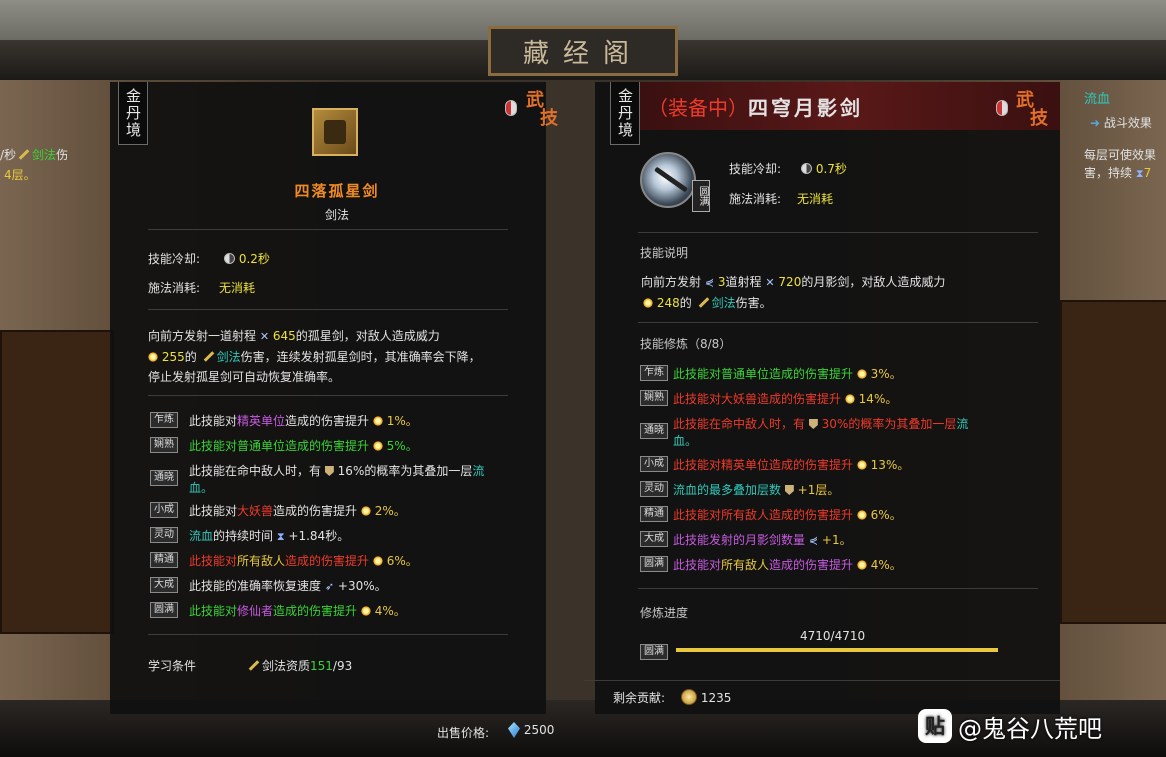  What do you see at coordinates (755, 169) in the screenshot?
I see `cooldown-label-right: 技能冷却:` at bounding box center [755, 169].